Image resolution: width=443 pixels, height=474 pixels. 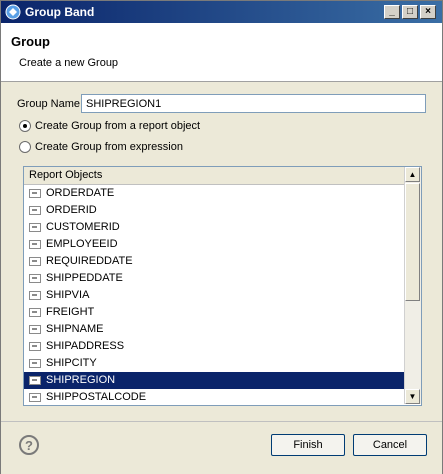 What do you see at coordinates (214, 210) in the screenshot?
I see `list-item: ORDERID` at bounding box center [214, 210].